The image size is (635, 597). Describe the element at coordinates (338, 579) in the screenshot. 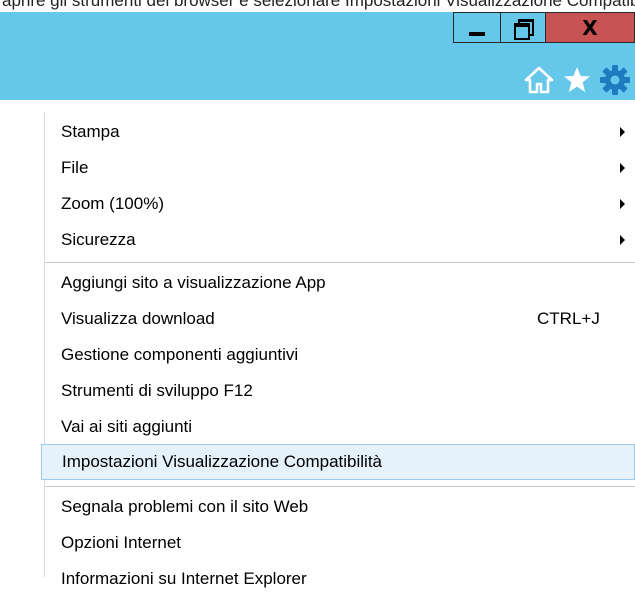

I see `menu-item-informazioni-ie: Informazioni su Internet Explorer` at that location.